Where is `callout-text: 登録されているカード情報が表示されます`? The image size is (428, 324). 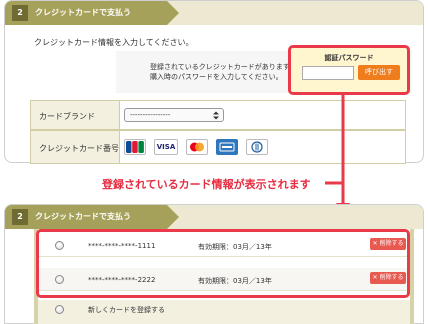 callout-text: 登録されているカード情報が表示されます is located at coordinates (206, 184).